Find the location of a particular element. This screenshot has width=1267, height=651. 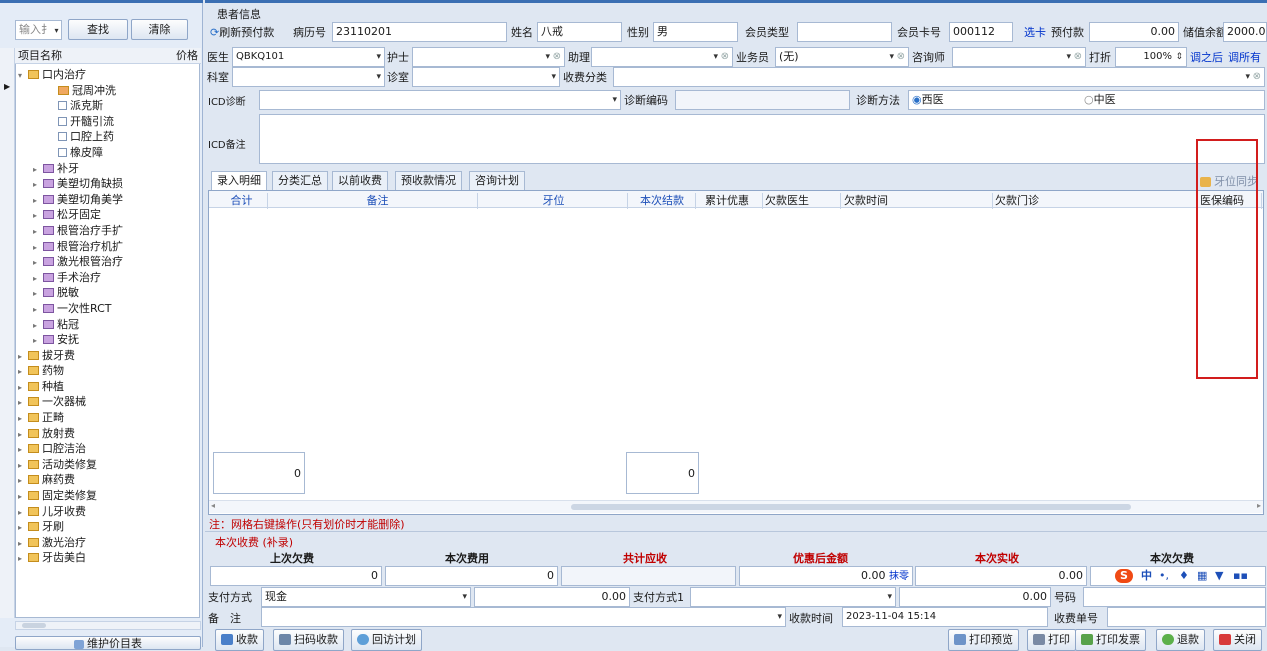

tree-item: ▸ 牙齿美白 is located at coordinates (108, 558).